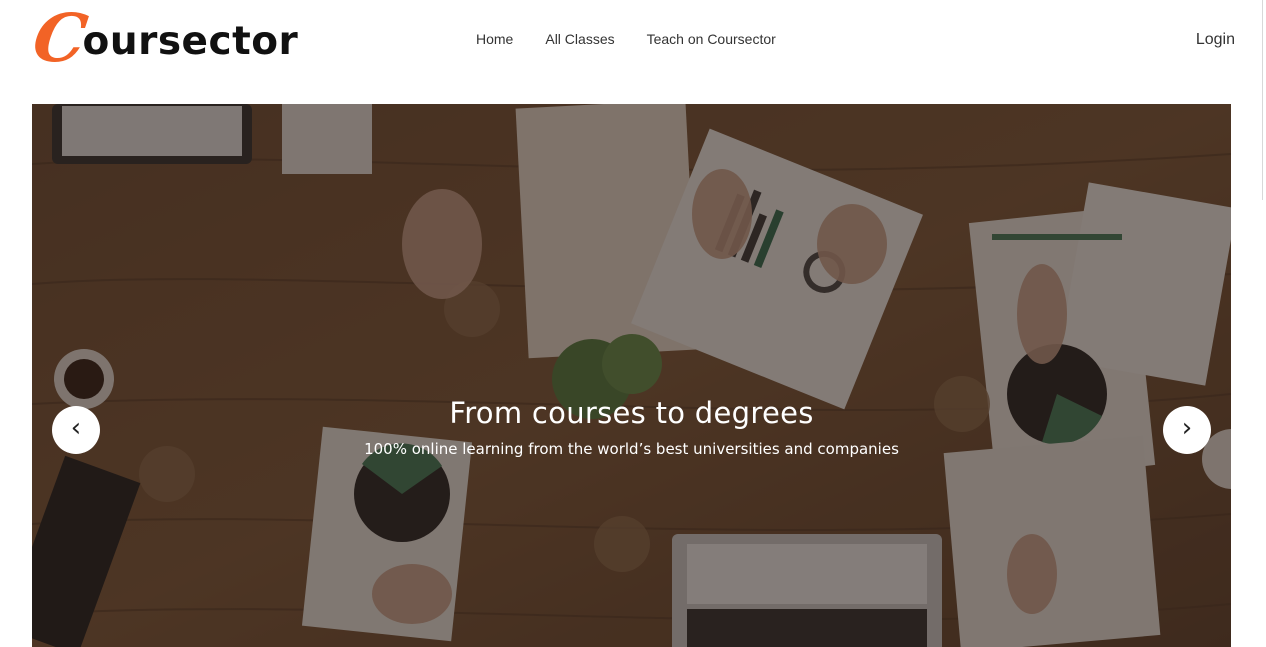 The width and height of the screenshot is (1266, 647). I want to click on carousel-next-button: ›, so click(1187, 430).